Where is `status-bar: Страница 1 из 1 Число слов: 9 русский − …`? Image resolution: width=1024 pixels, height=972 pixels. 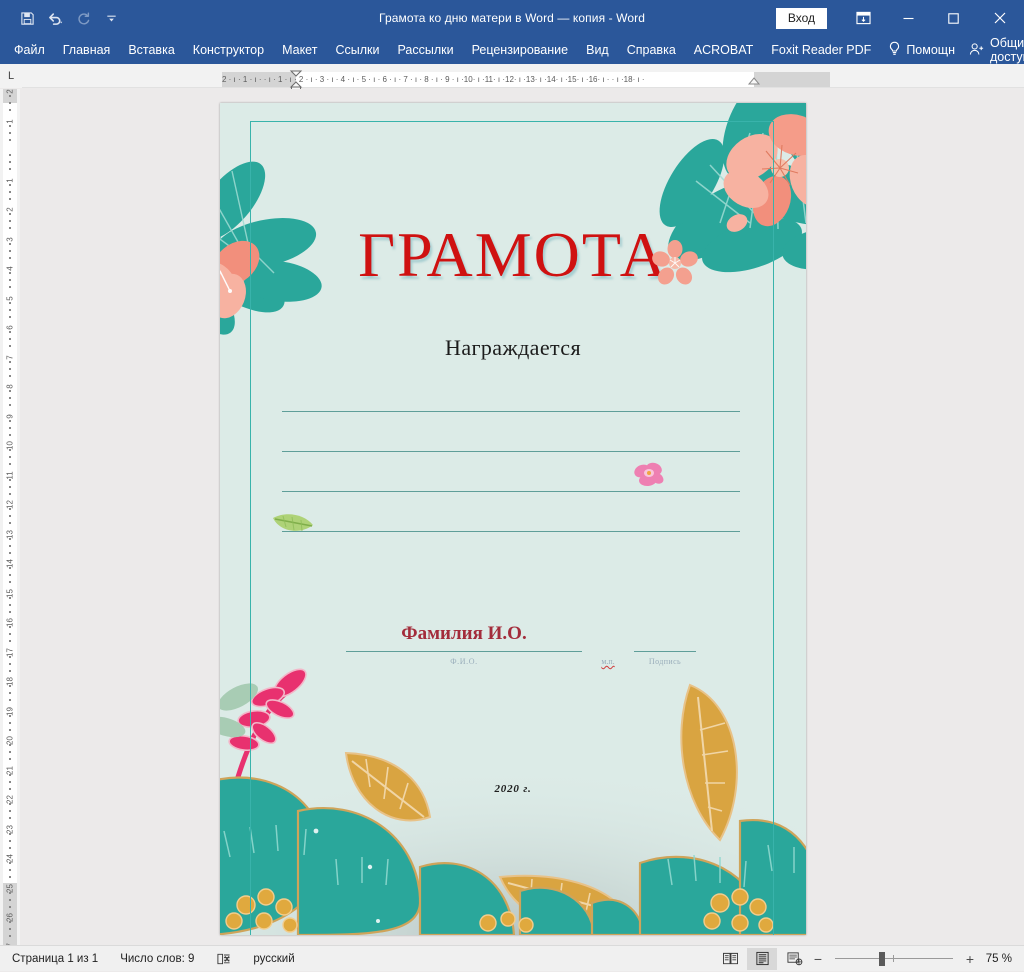 status-bar: Страница 1 из 1 Число слов: 9 русский − … is located at coordinates (512, 958).